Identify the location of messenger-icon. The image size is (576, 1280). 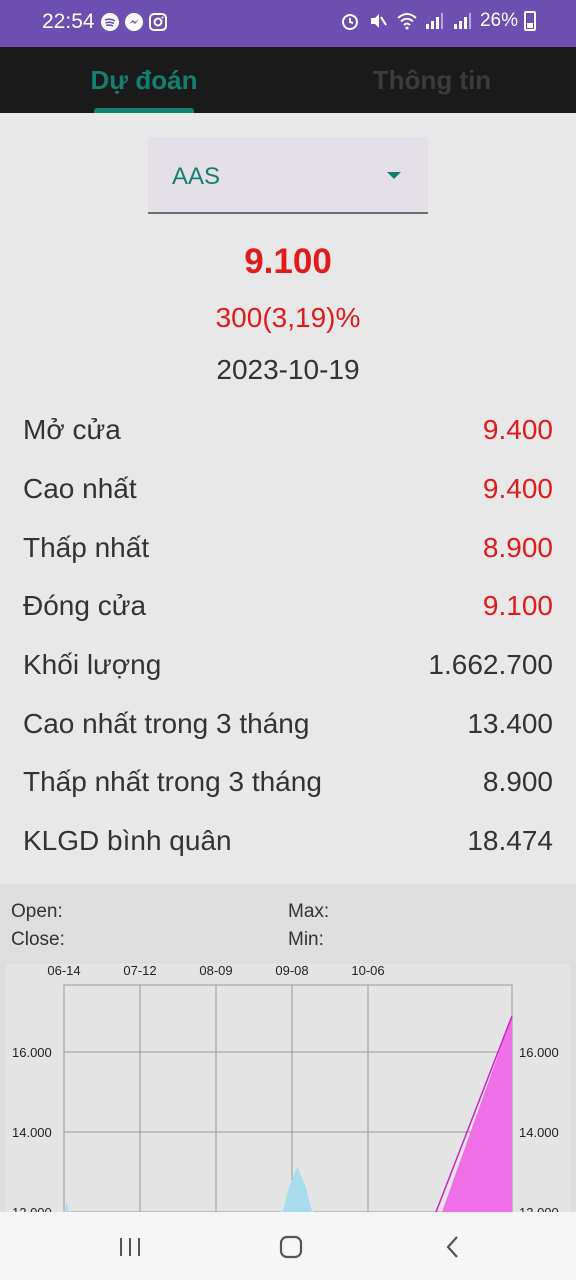
(134, 22).